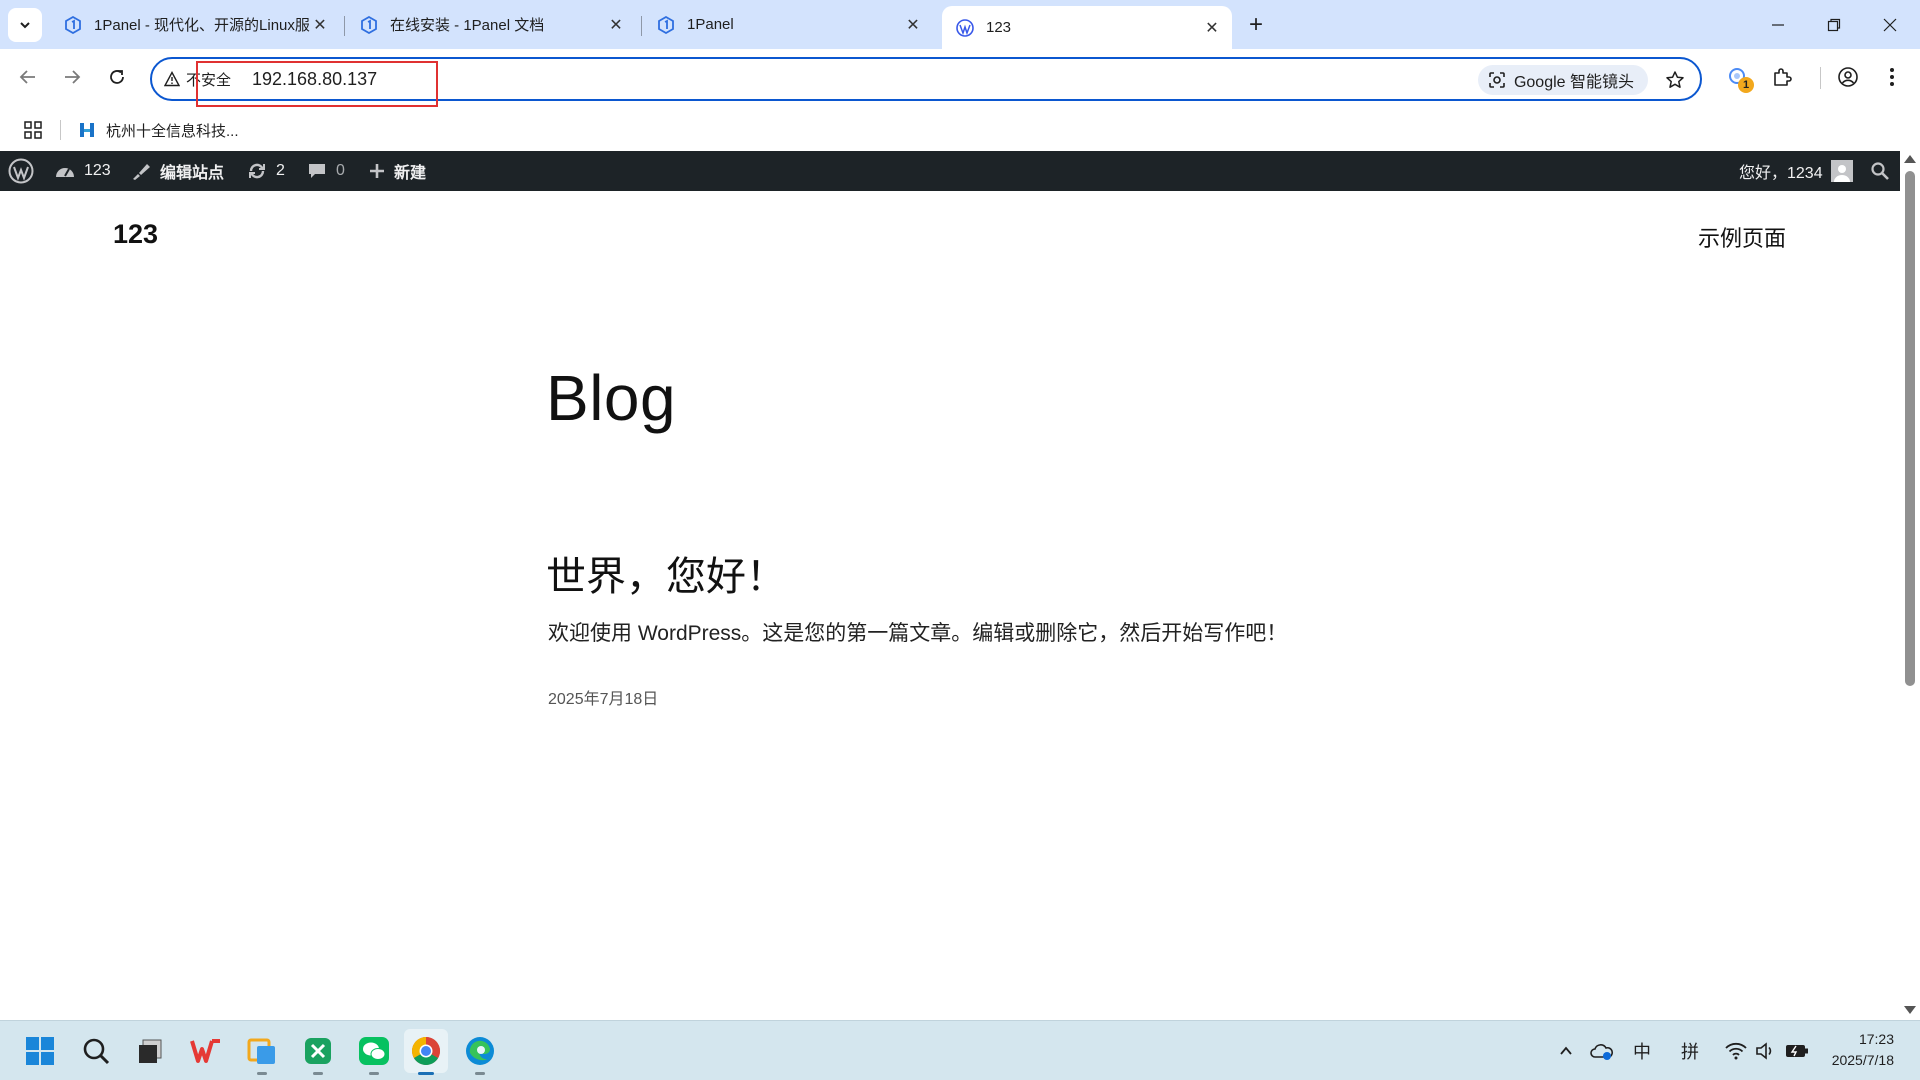  I want to click on post-title: 世界，您好！, so click(666, 573).